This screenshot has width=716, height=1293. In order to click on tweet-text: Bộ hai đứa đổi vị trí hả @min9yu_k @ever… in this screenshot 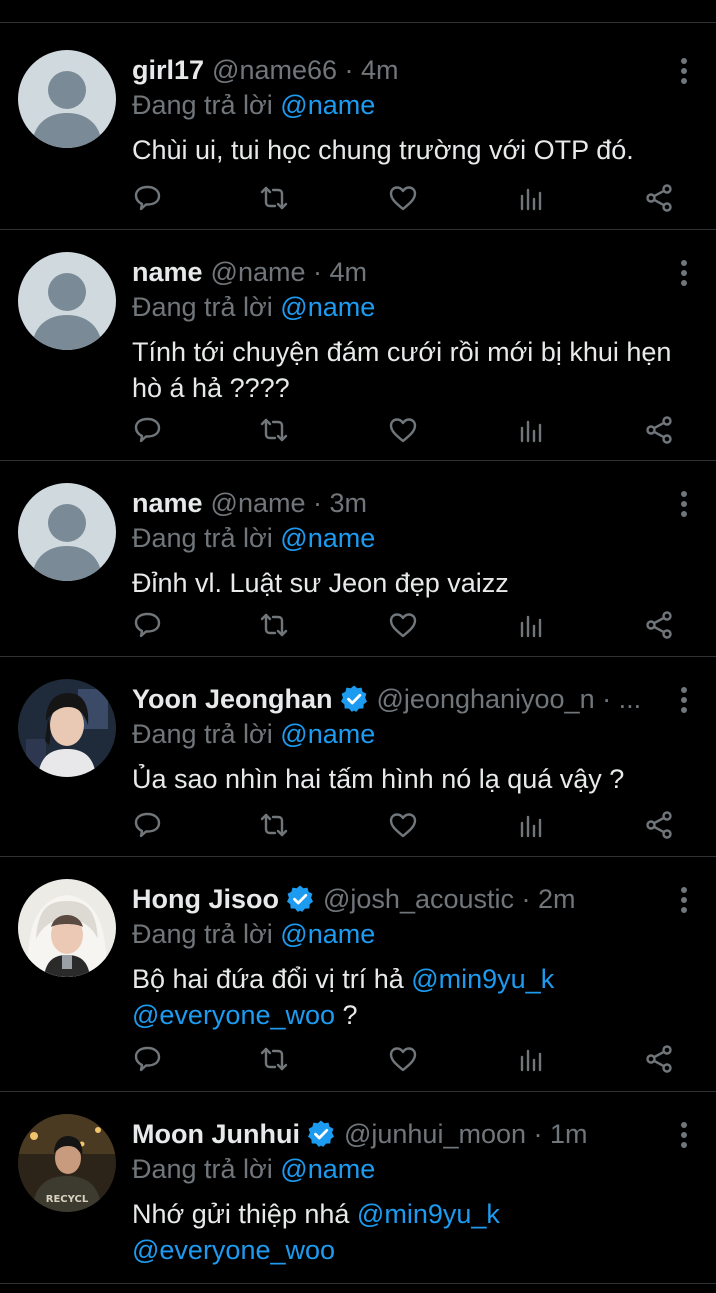, I will do `click(404, 997)`.